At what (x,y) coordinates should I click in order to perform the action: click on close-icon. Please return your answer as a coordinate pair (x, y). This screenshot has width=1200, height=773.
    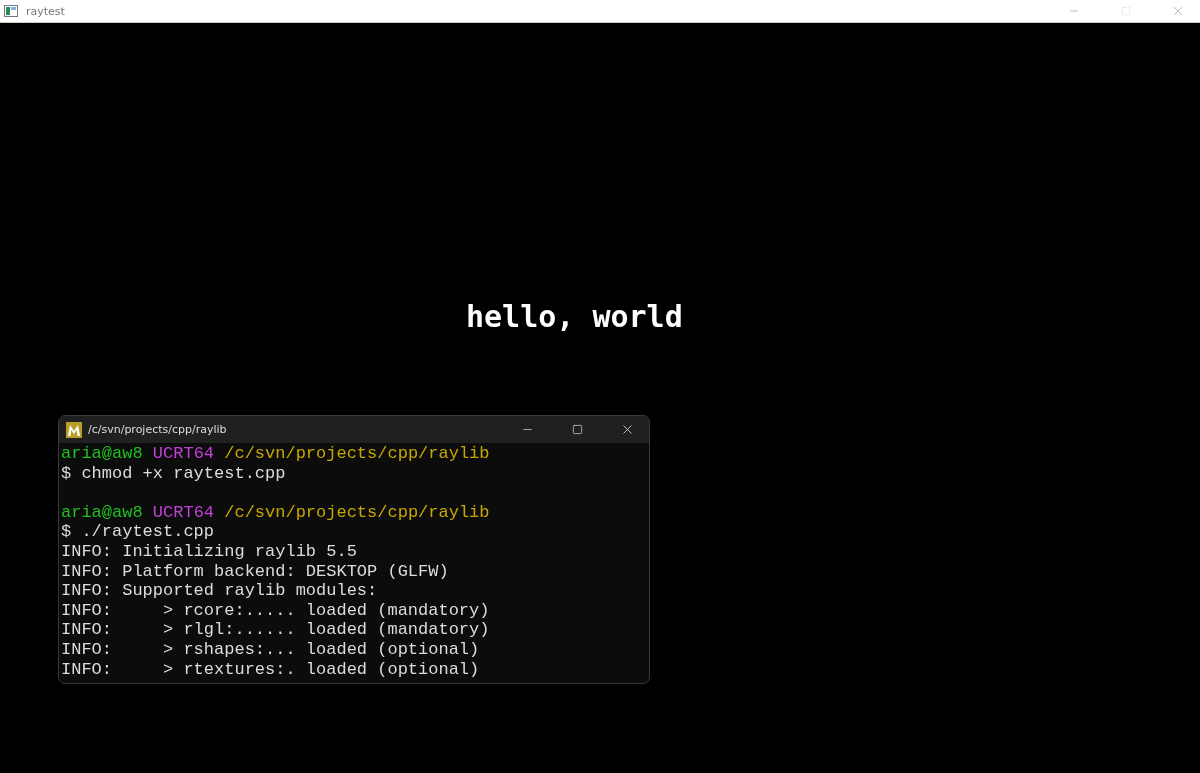
    Looking at the image, I should click on (1178, 11).